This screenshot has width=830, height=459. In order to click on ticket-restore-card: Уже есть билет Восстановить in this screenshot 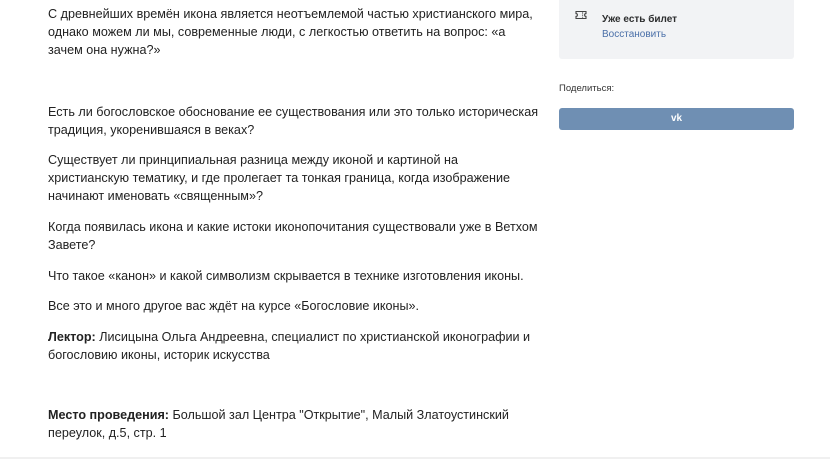, I will do `click(676, 29)`.